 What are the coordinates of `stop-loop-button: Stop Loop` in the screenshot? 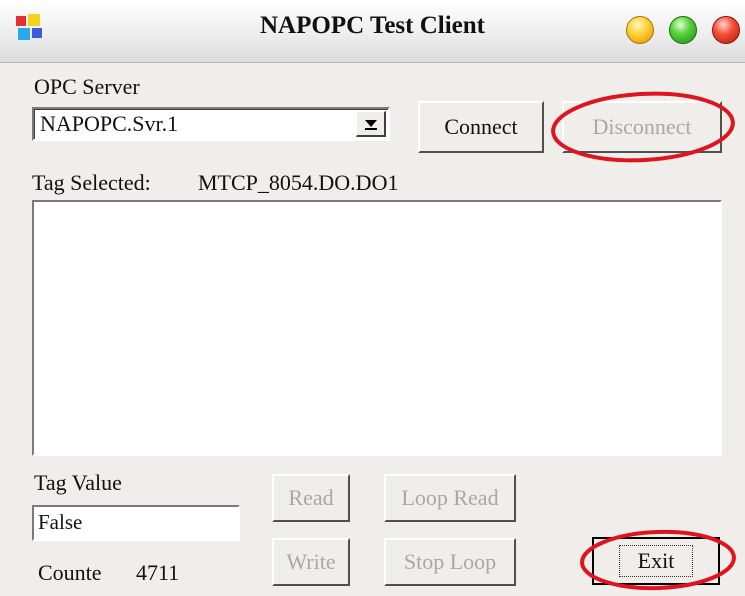 It's located at (450, 562).